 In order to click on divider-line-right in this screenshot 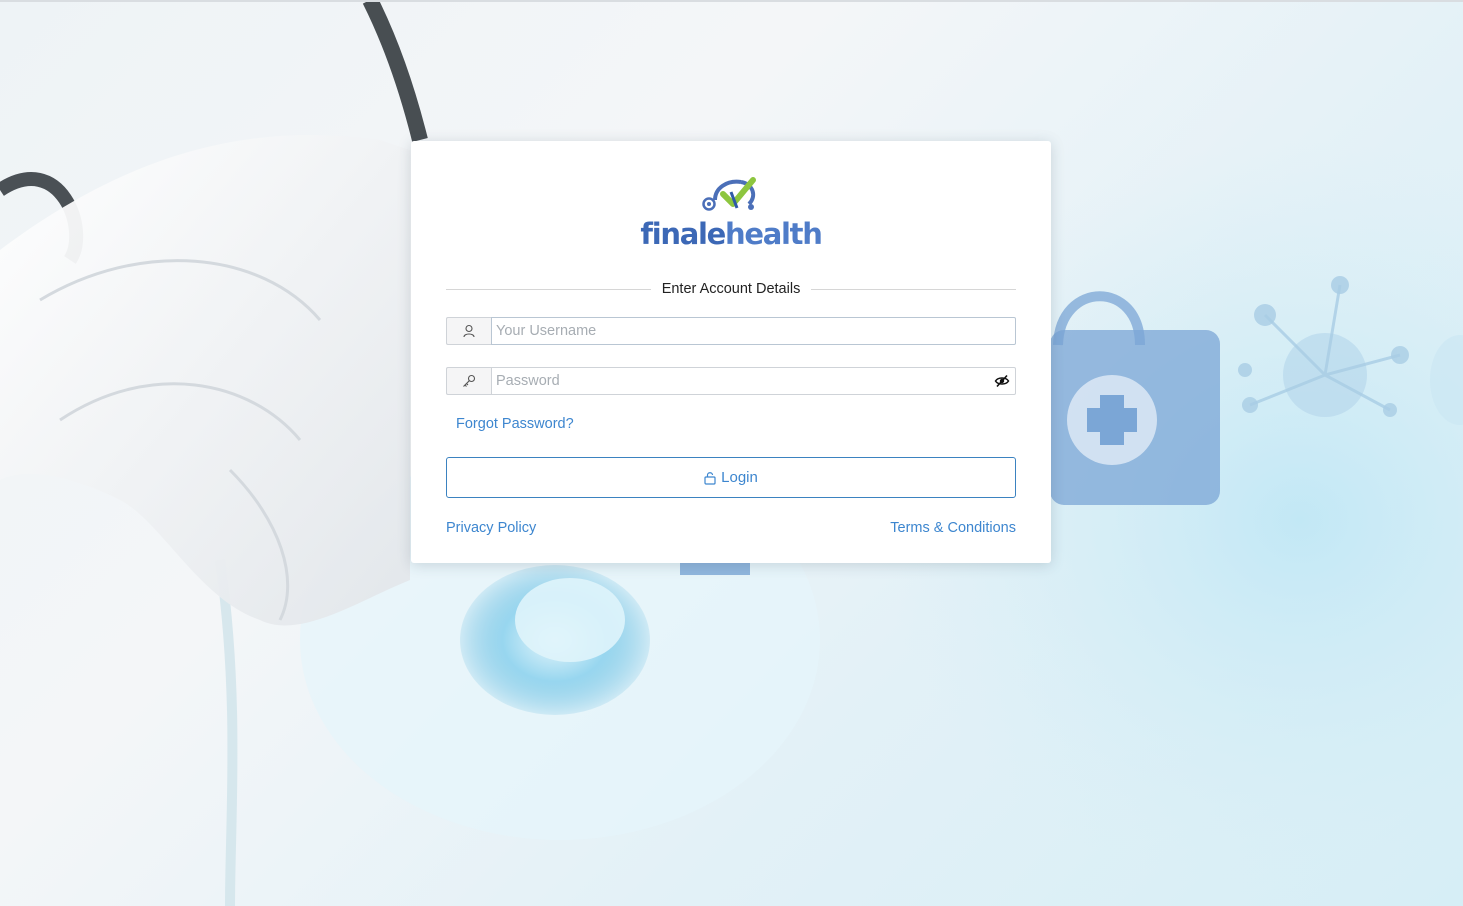, I will do `click(914, 289)`.